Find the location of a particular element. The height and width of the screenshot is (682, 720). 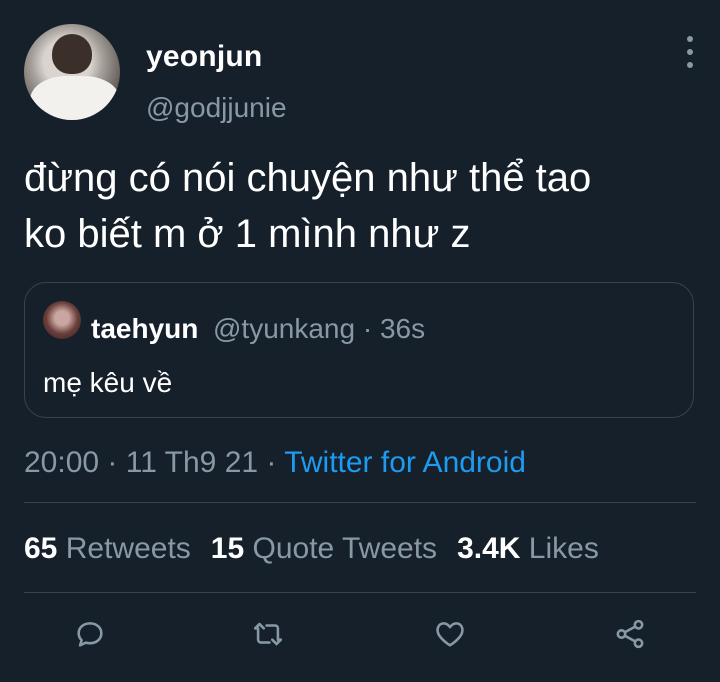

like-icon is located at coordinates (450, 634).